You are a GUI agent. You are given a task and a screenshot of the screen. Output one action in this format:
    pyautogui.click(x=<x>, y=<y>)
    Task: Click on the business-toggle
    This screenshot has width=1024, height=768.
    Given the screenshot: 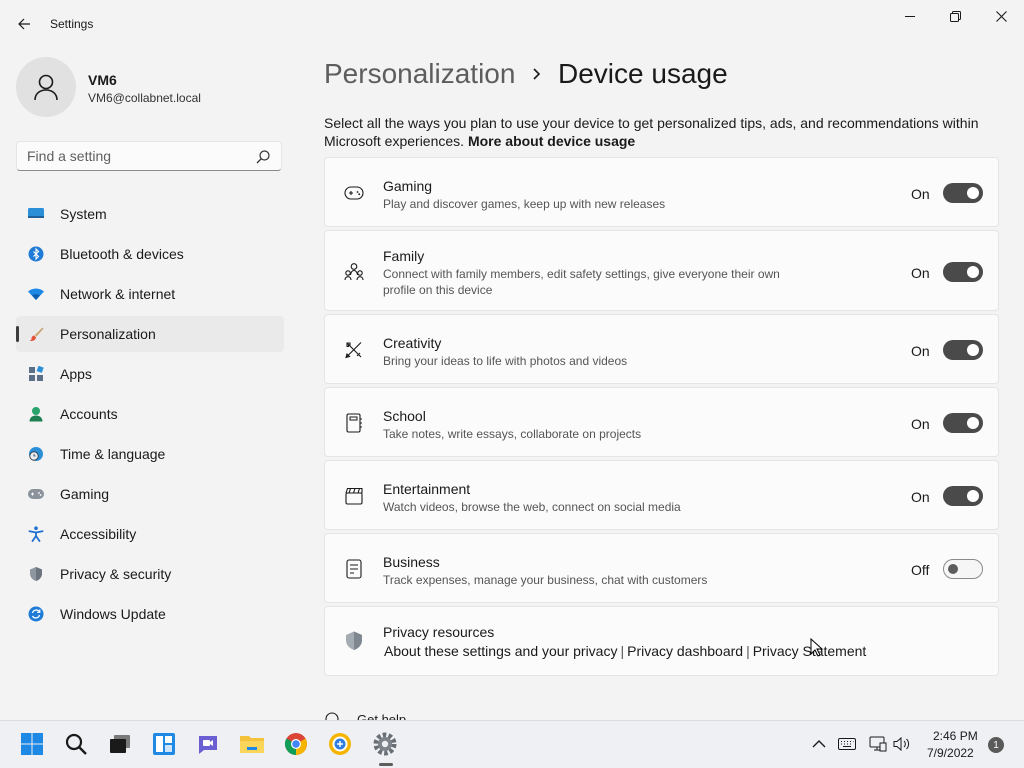 What is the action you would take?
    pyautogui.click(x=963, y=569)
    